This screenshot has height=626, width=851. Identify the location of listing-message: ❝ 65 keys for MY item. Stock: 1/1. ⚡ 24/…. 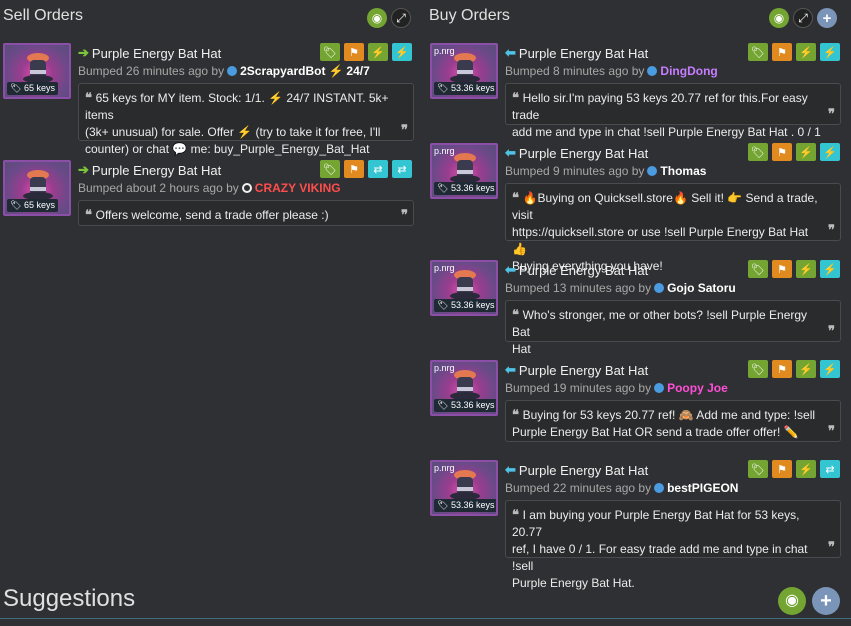
(246, 119).